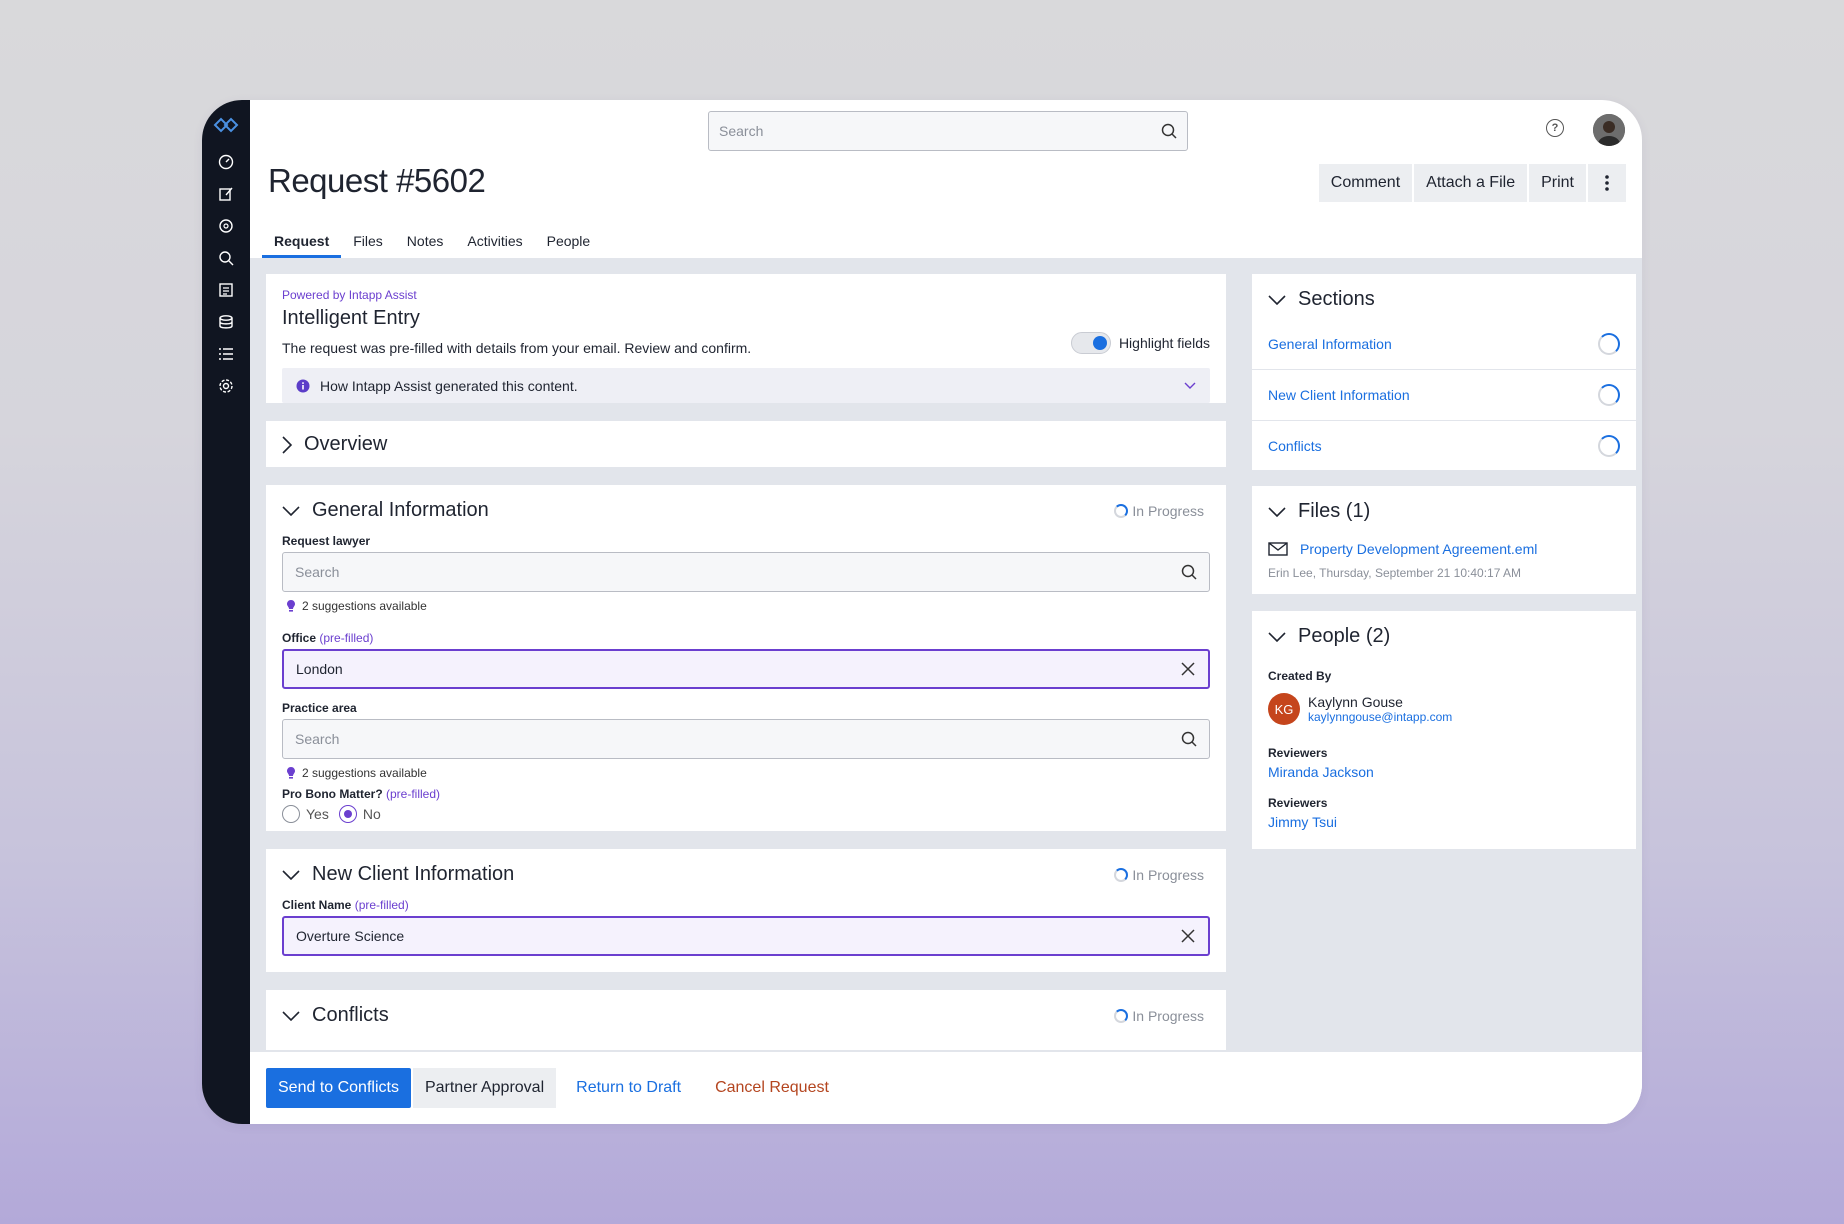  I want to click on files-header: Files (1), so click(1319, 511).